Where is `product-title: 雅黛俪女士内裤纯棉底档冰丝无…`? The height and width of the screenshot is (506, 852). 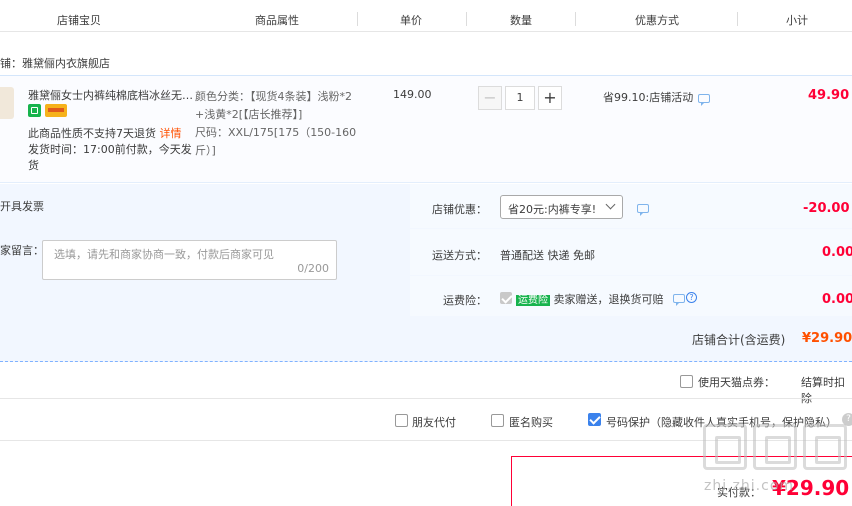
product-title: 雅黛俪女士内裤纯棉底档冰丝无… is located at coordinates (110, 95).